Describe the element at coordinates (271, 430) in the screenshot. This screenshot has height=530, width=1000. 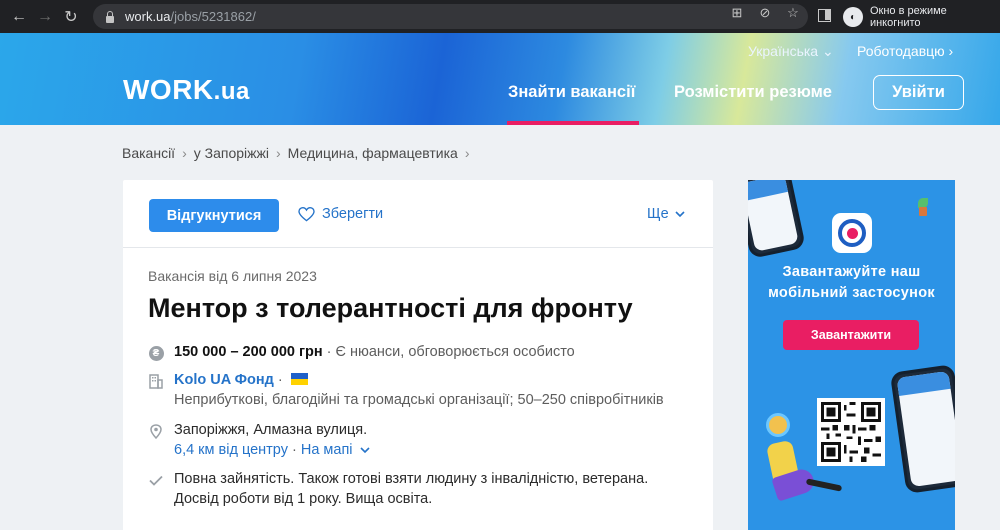
I see `location-address: Запоріжжя, Алмазна вулиця.` at that location.